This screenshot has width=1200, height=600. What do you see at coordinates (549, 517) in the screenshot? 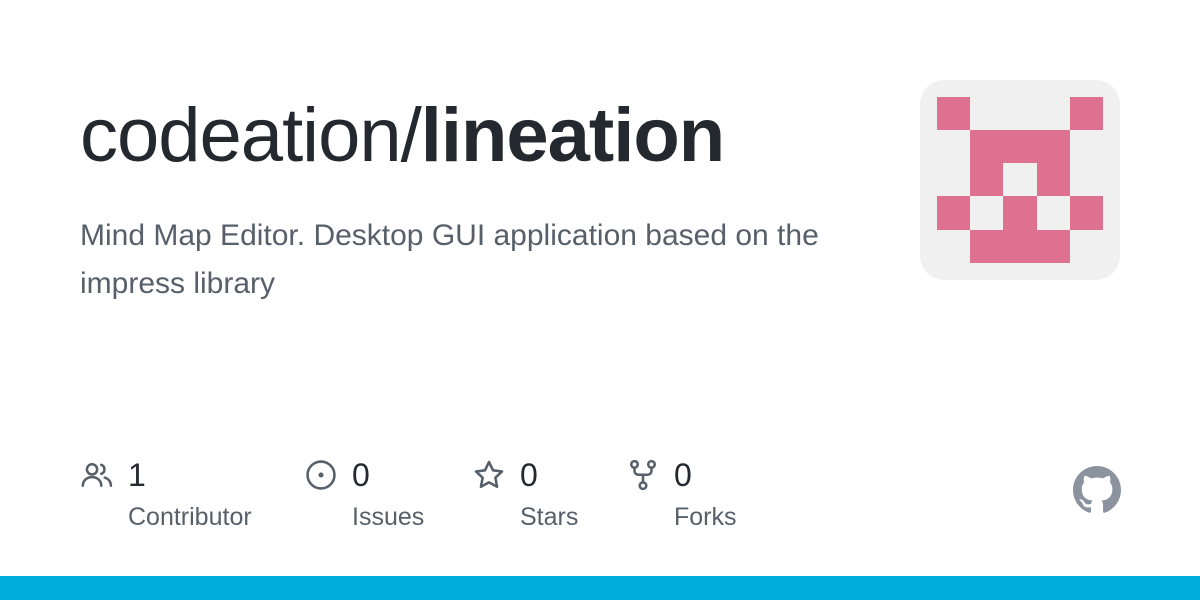
I see `stars-label: Stars` at bounding box center [549, 517].